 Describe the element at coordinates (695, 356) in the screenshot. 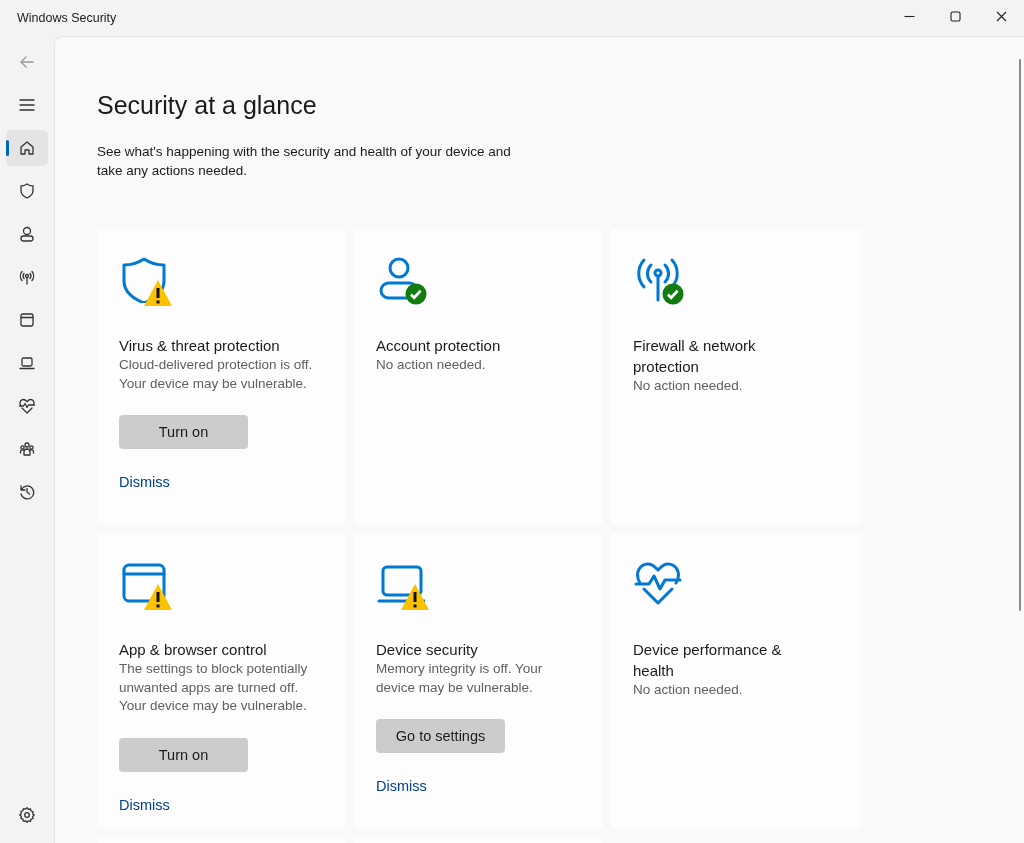

I see `card-title: Firewall & network protection` at that location.